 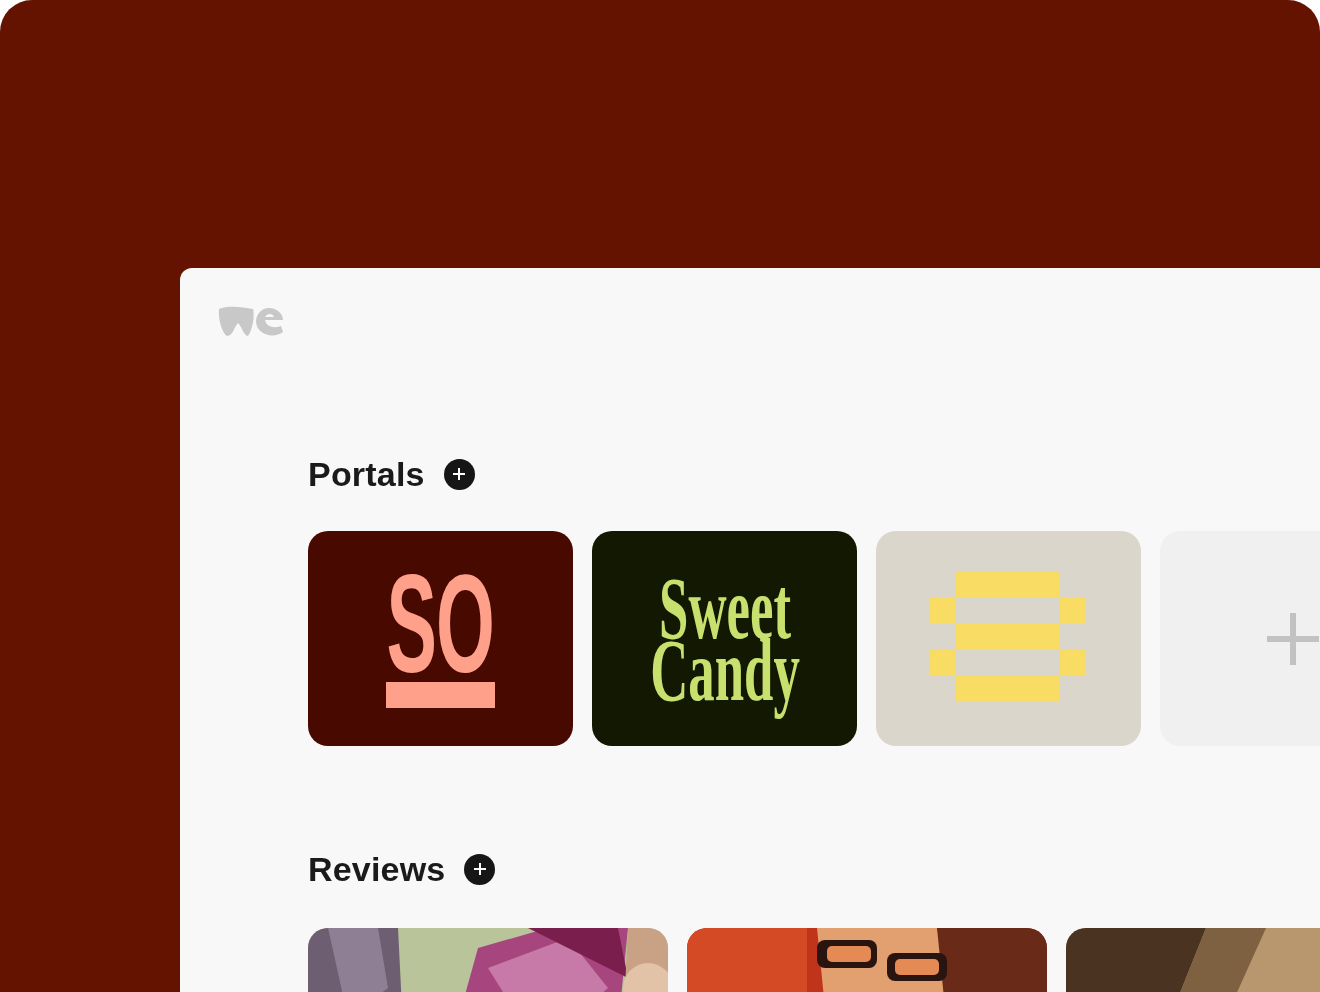 I want to click on logo-icon, so click(x=250, y=321).